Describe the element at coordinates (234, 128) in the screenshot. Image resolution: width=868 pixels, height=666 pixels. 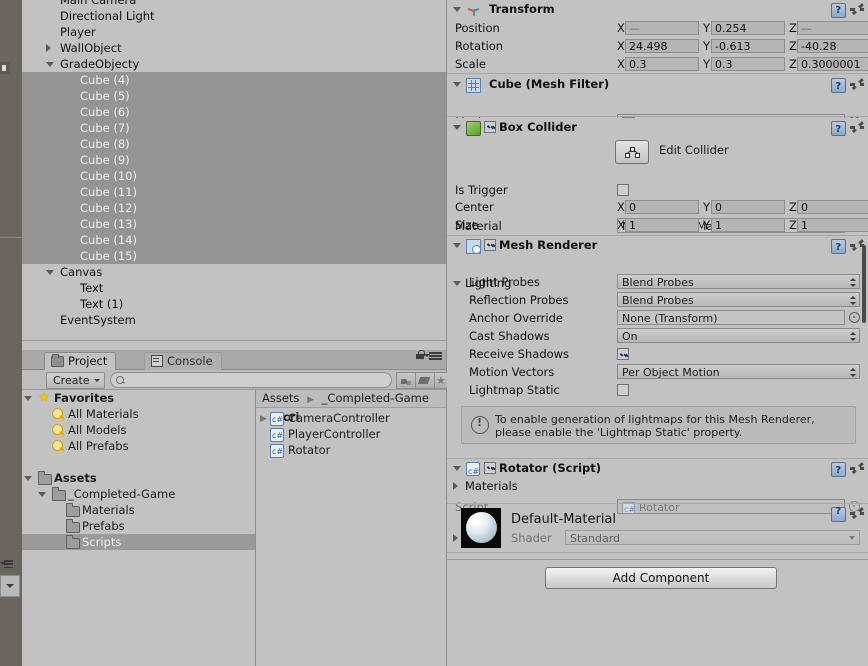
I see `hierarchy-item-cube-7: Cube (7)` at that location.